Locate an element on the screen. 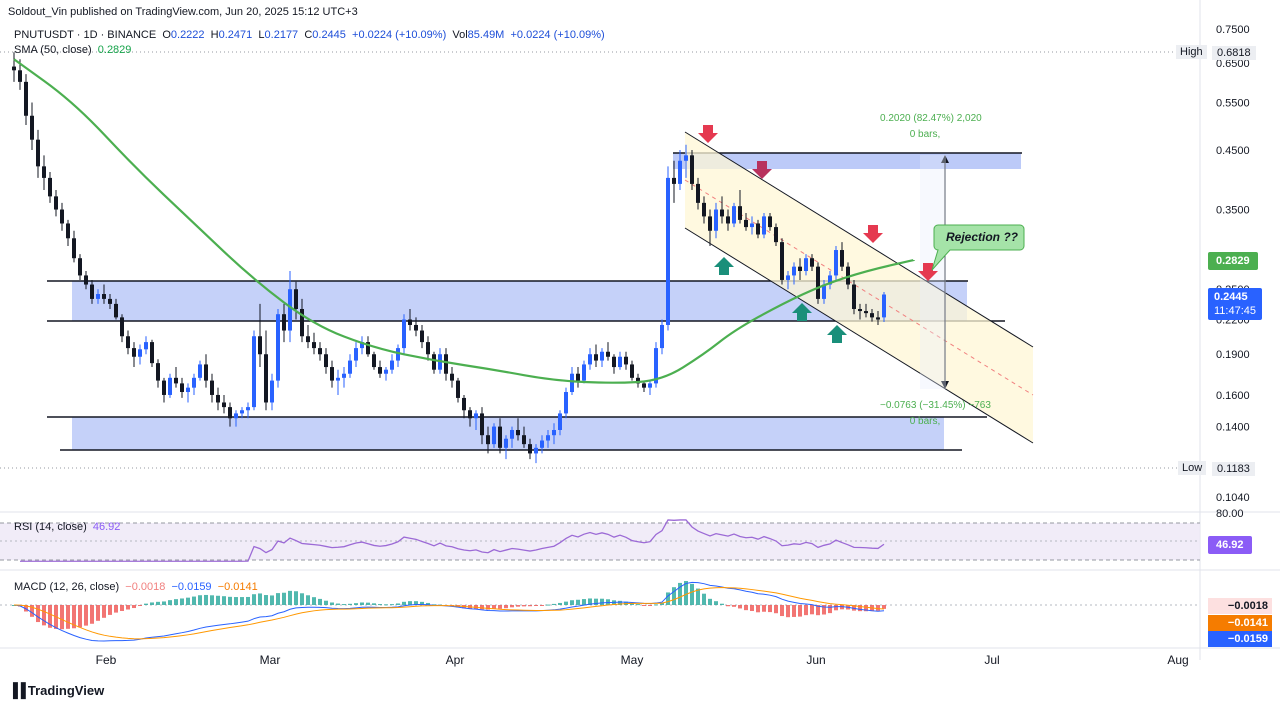 The width and height of the screenshot is (1280, 703). measure-up-line2: 0 bars, is located at coordinates (925, 134).